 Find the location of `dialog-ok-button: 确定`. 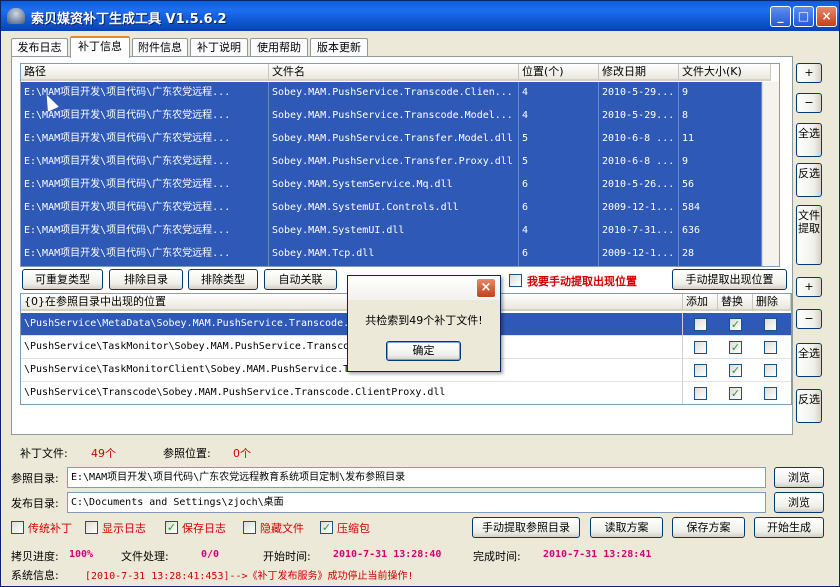

dialog-ok-button: 确定 is located at coordinates (423, 351).